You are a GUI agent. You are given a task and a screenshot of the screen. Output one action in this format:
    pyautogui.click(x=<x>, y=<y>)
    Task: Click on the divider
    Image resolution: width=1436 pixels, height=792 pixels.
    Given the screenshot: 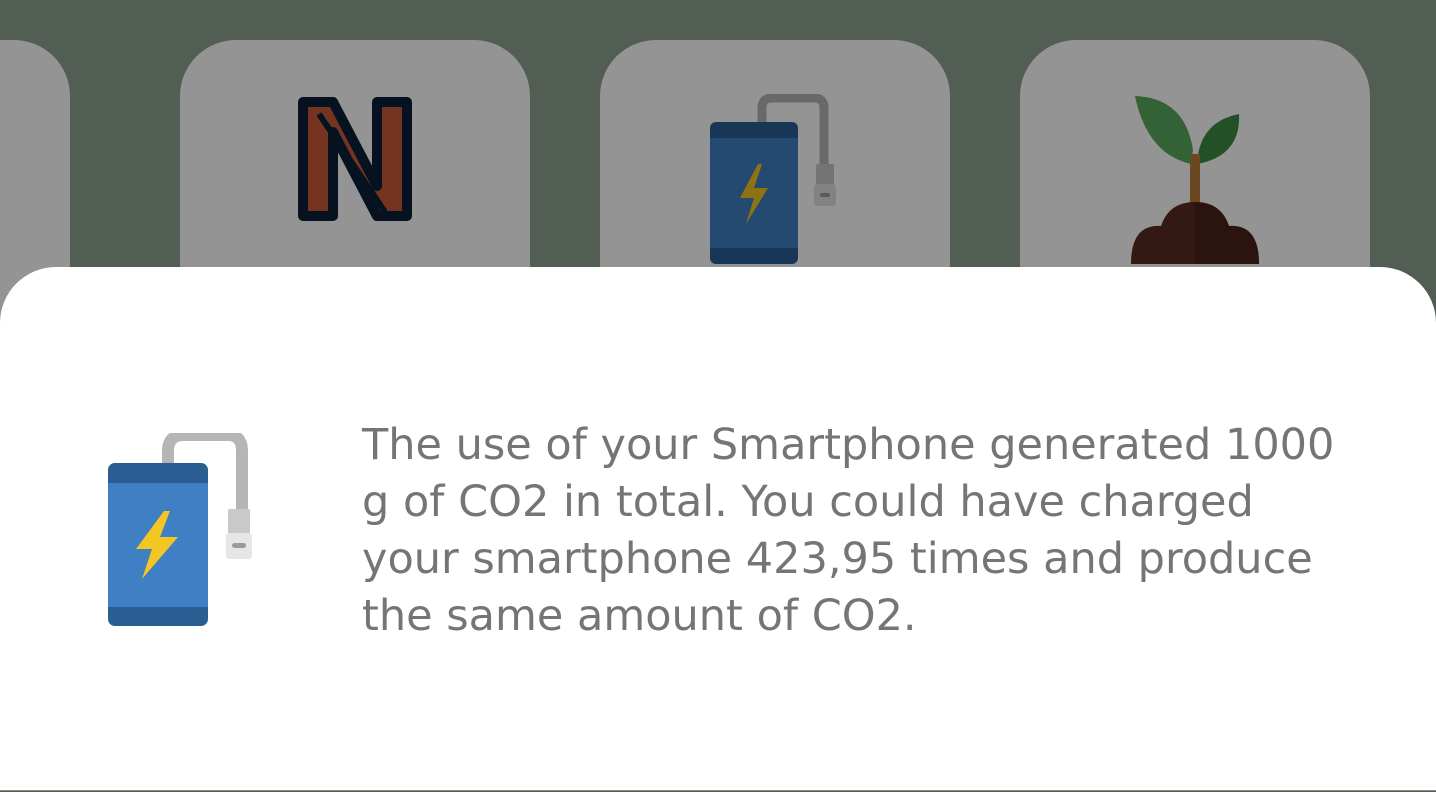 What is the action you would take?
    pyautogui.click(x=718, y=790)
    